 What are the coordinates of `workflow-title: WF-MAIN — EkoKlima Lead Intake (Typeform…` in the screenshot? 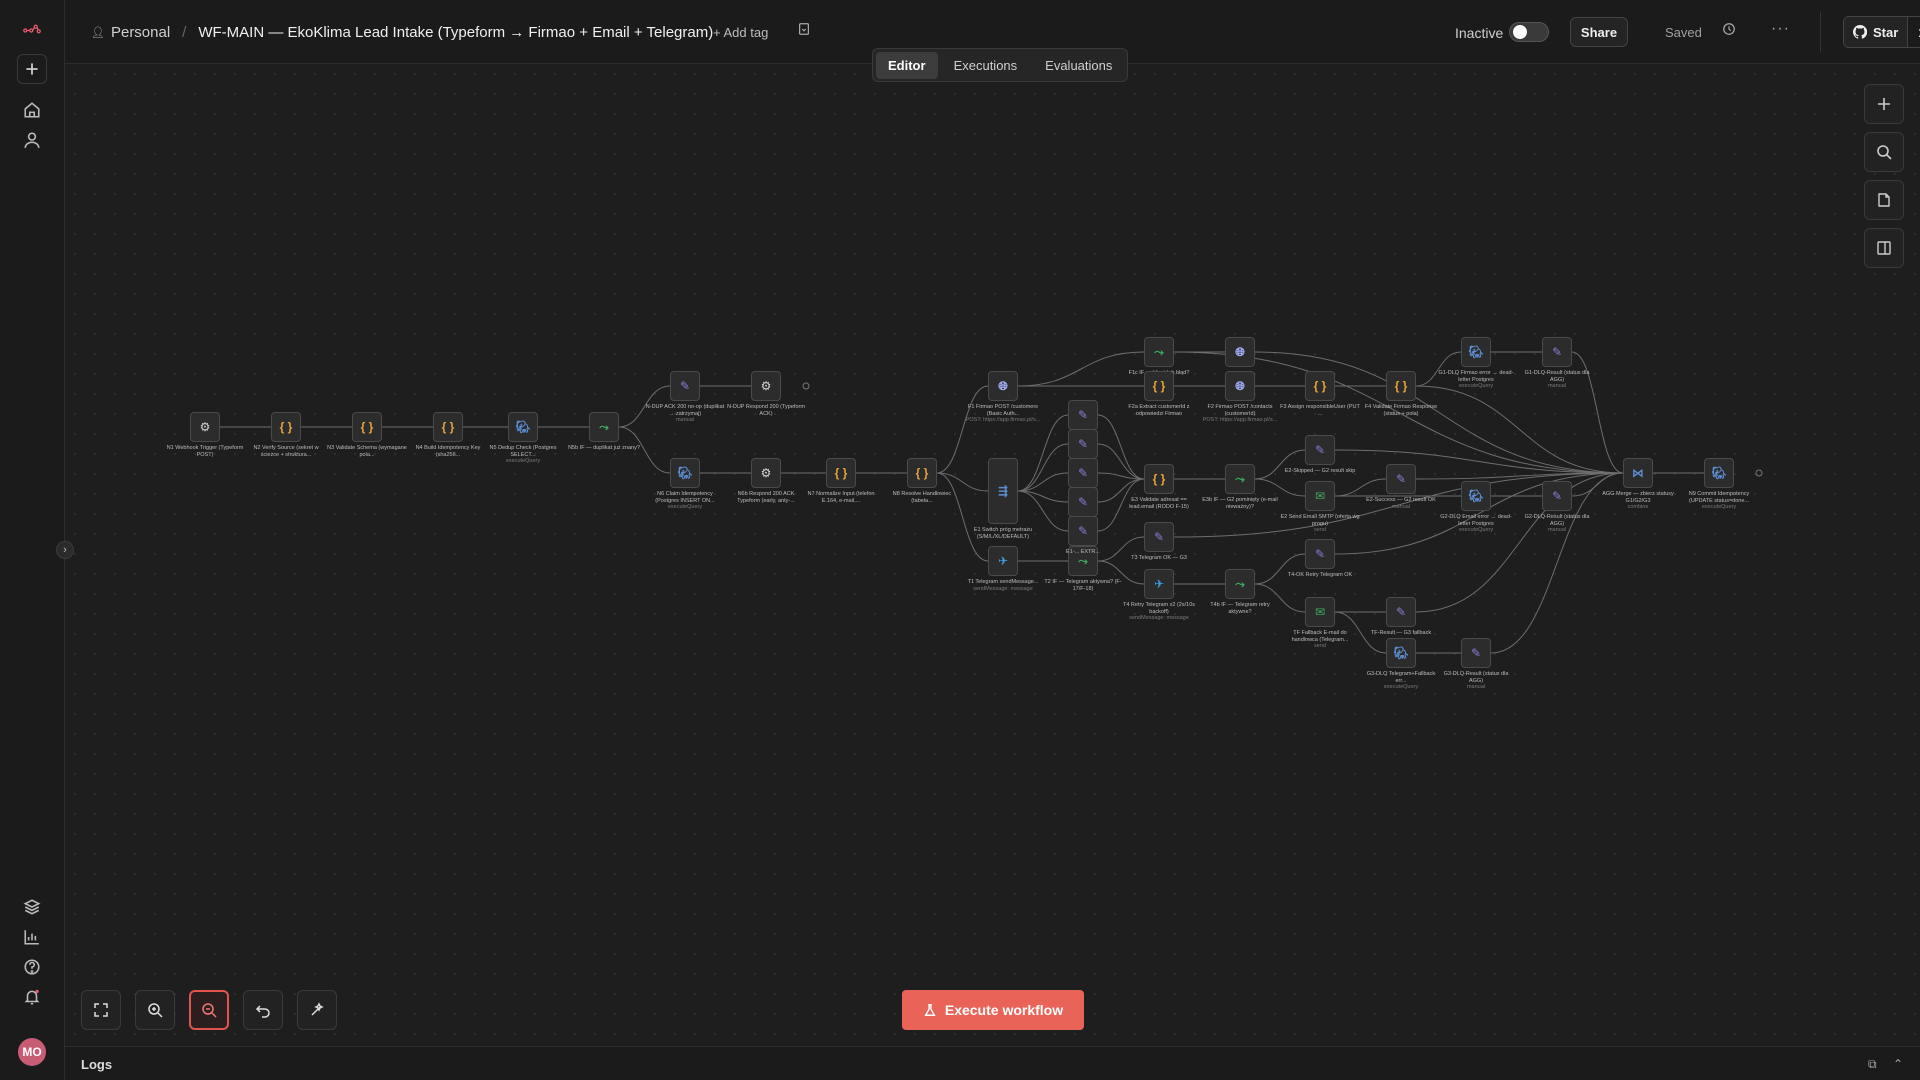 It's located at (455, 32).